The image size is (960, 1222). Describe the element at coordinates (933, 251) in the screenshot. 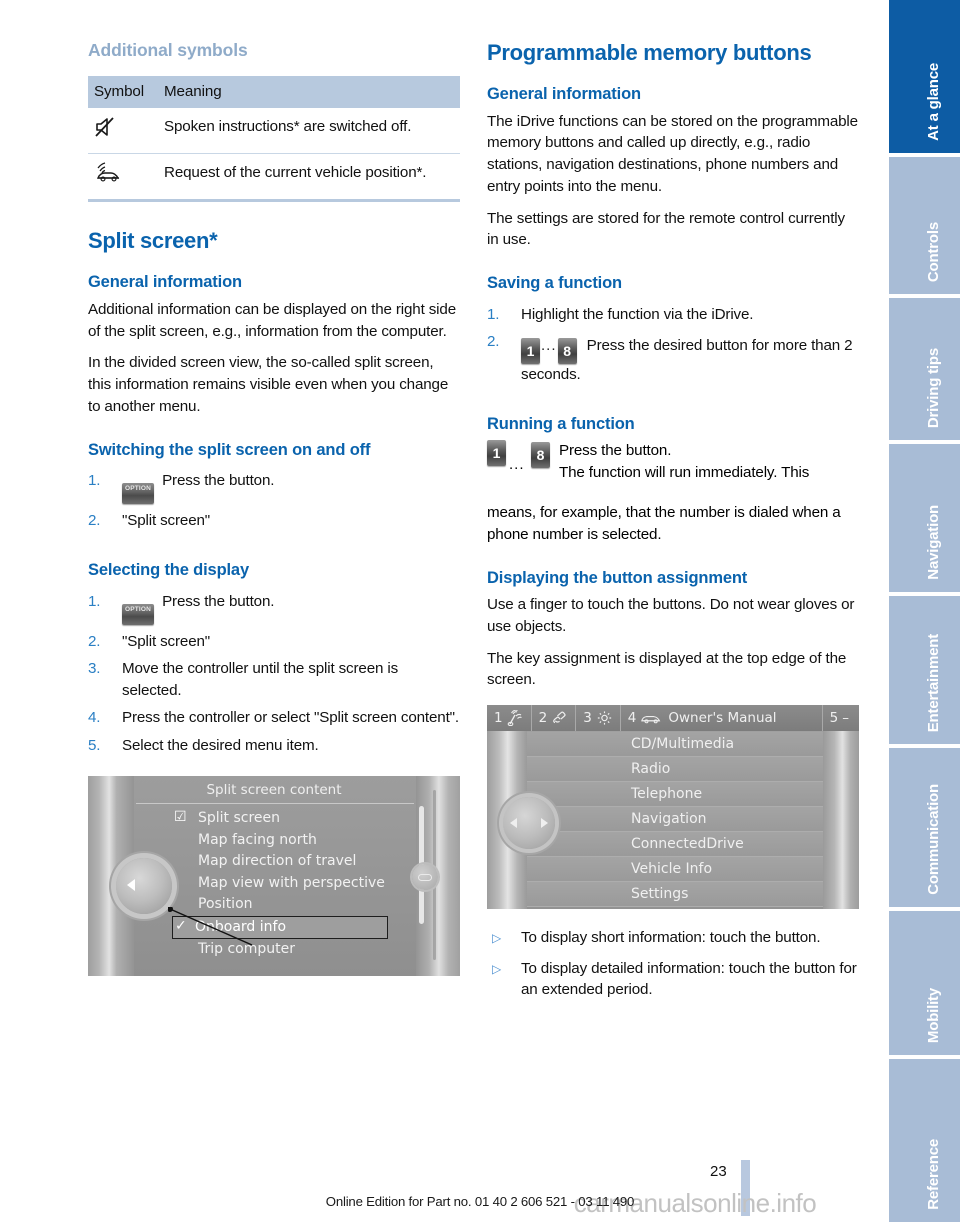

I see `sidebar-tab-label: Controls` at that location.